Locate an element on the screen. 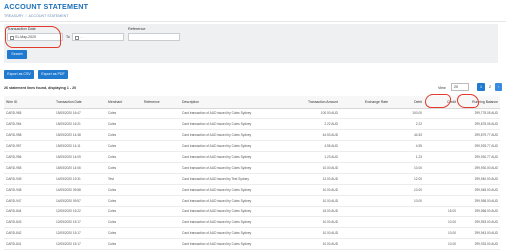 The height and width of the screenshot is (250, 506). column-header-debit: Debit is located at coordinates (407, 102).